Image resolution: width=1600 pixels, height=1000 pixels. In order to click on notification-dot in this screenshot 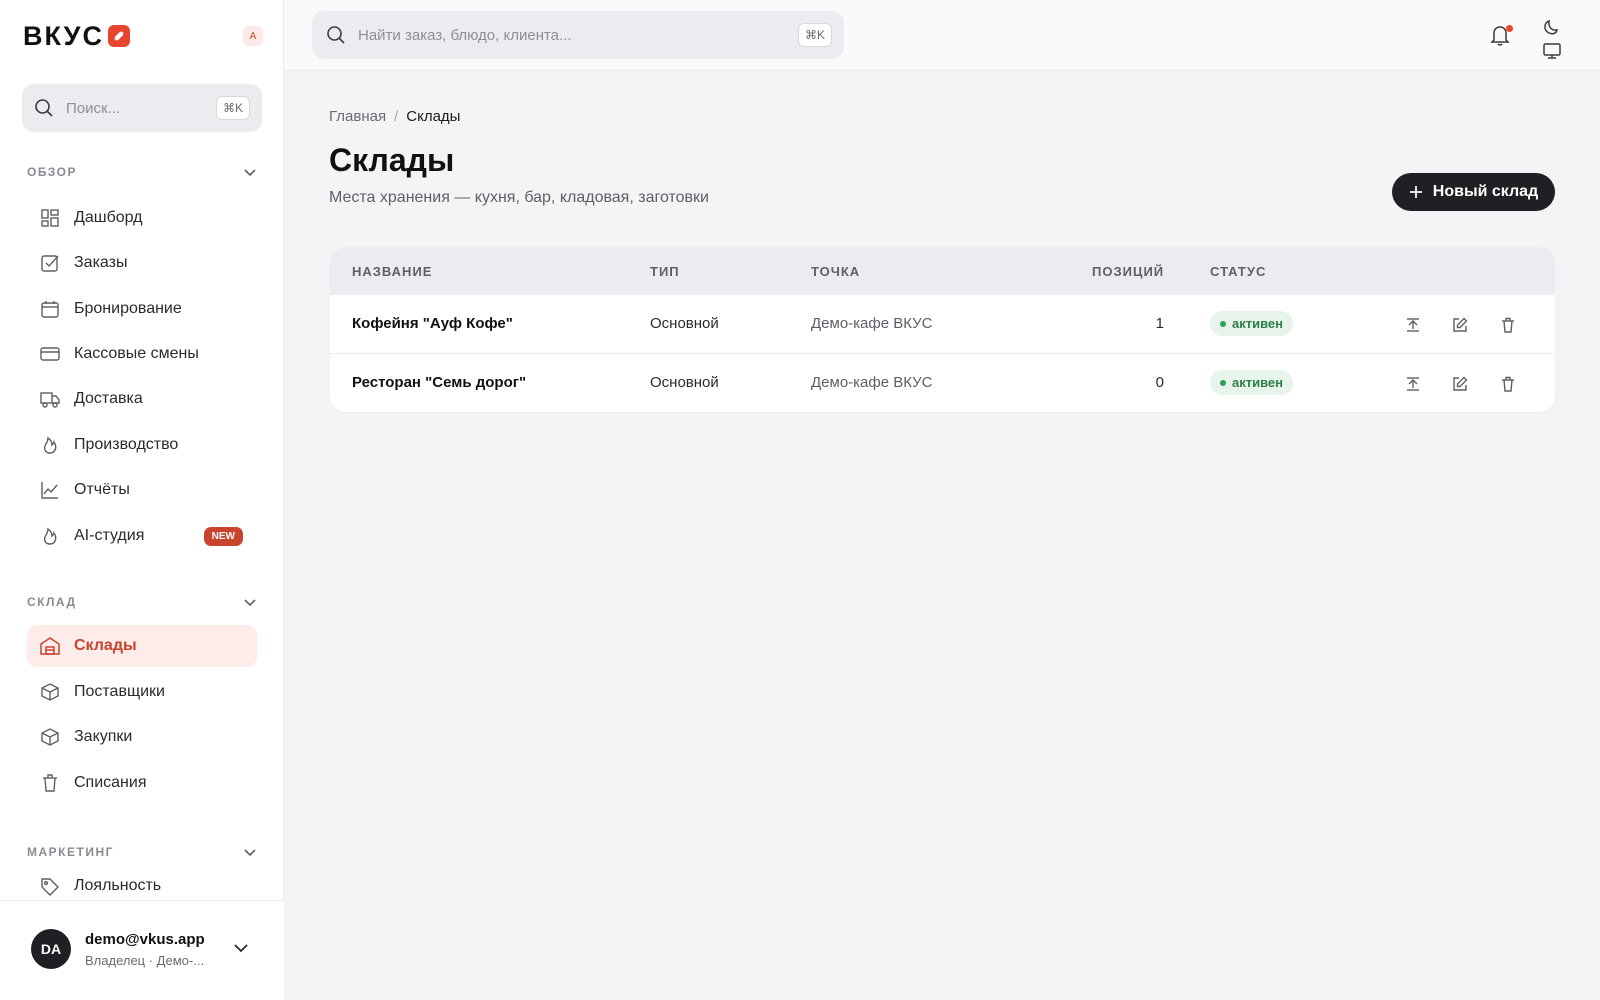, I will do `click(1509, 28)`.